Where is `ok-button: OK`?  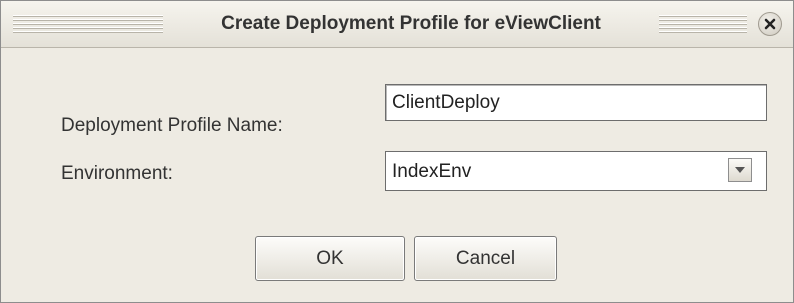 ok-button: OK is located at coordinates (330, 258).